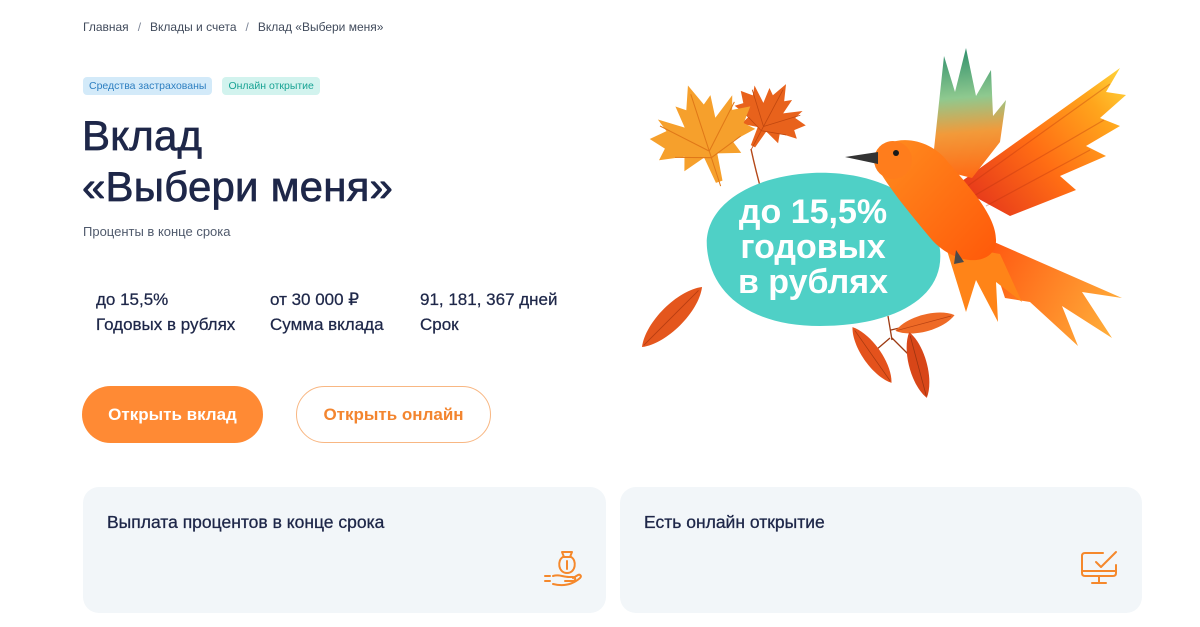 The height and width of the screenshot is (627, 1200). What do you see at coordinates (142, 136) in the screenshot?
I see `page-title-line-1: Вклад` at bounding box center [142, 136].